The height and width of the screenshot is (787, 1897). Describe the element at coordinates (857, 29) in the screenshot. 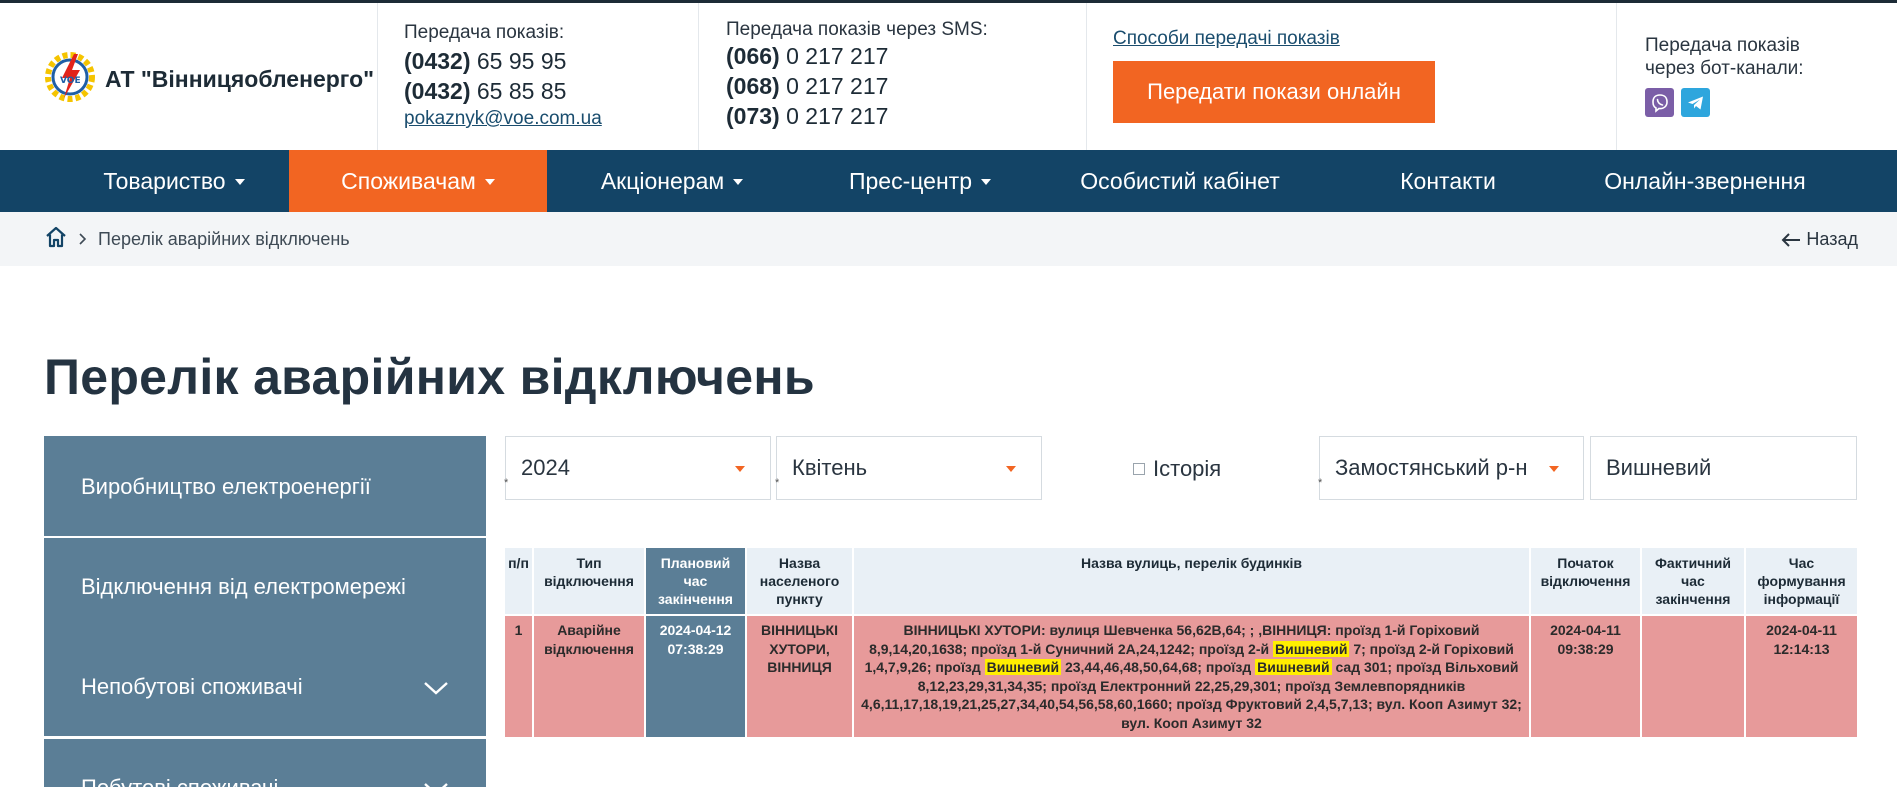

I see `sms-label: Передача показів через SMS:` at that location.